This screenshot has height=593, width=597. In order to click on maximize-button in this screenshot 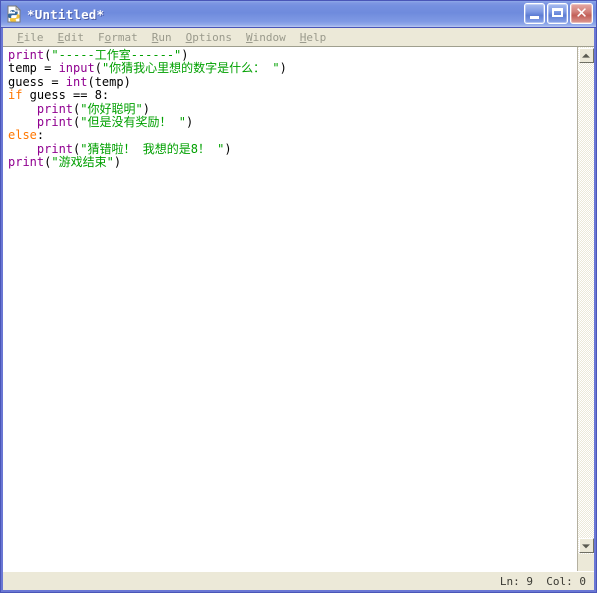, I will do `click(557, 13)`.